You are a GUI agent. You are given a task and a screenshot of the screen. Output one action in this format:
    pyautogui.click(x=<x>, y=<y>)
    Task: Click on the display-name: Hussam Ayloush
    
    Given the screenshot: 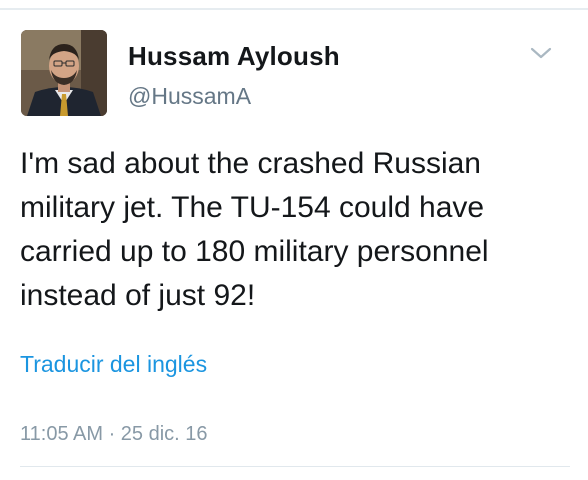 What is the action you would take?
    pyautogui.click(x=234, y=56)
    